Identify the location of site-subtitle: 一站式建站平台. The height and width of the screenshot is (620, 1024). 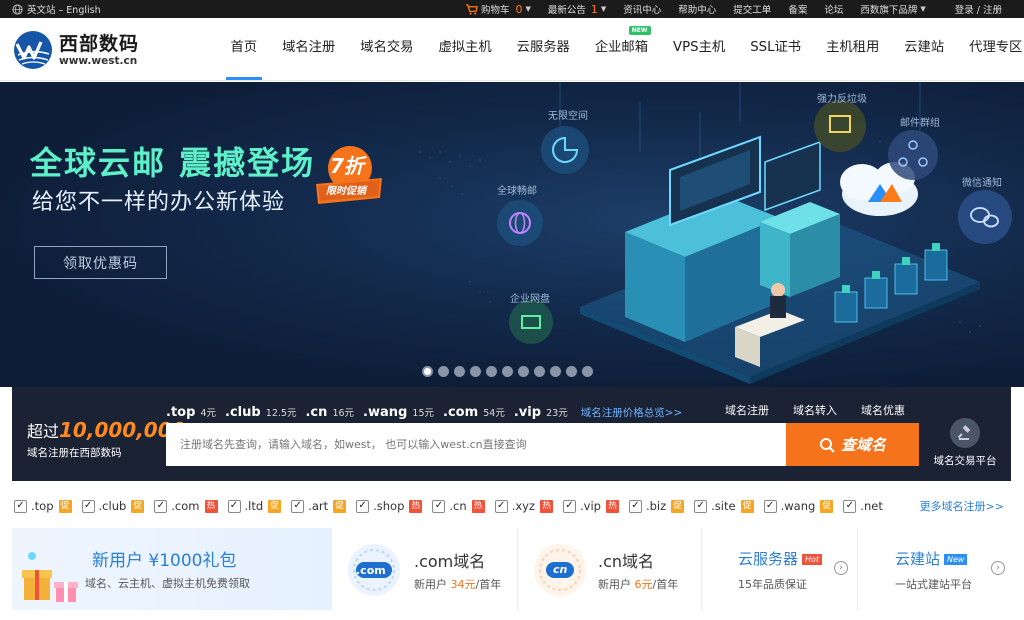
(933, 584).